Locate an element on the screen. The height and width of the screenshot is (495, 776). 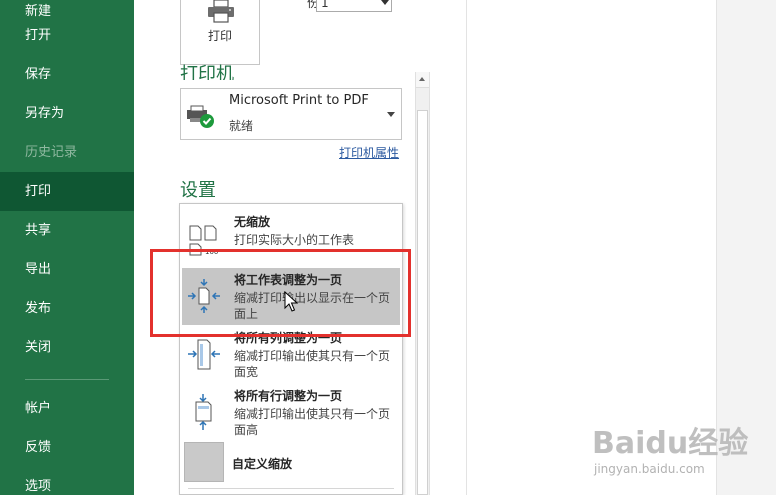
preview-divider is located at coordinates (466, 247).